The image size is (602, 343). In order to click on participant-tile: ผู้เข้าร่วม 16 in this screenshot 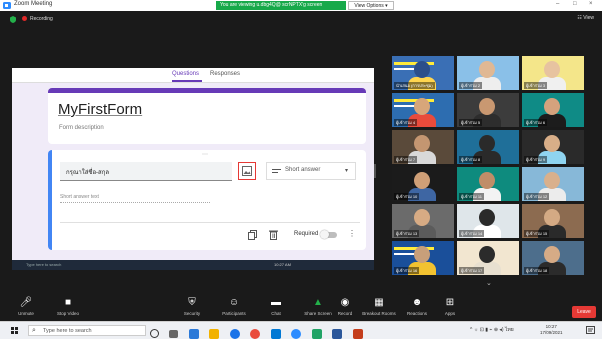, I will do `click(423, 258)`.